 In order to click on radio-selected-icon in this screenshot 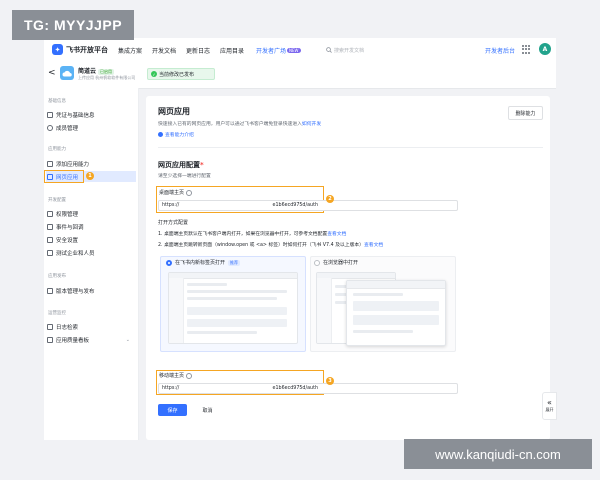, I will do `click(169, 262)`.